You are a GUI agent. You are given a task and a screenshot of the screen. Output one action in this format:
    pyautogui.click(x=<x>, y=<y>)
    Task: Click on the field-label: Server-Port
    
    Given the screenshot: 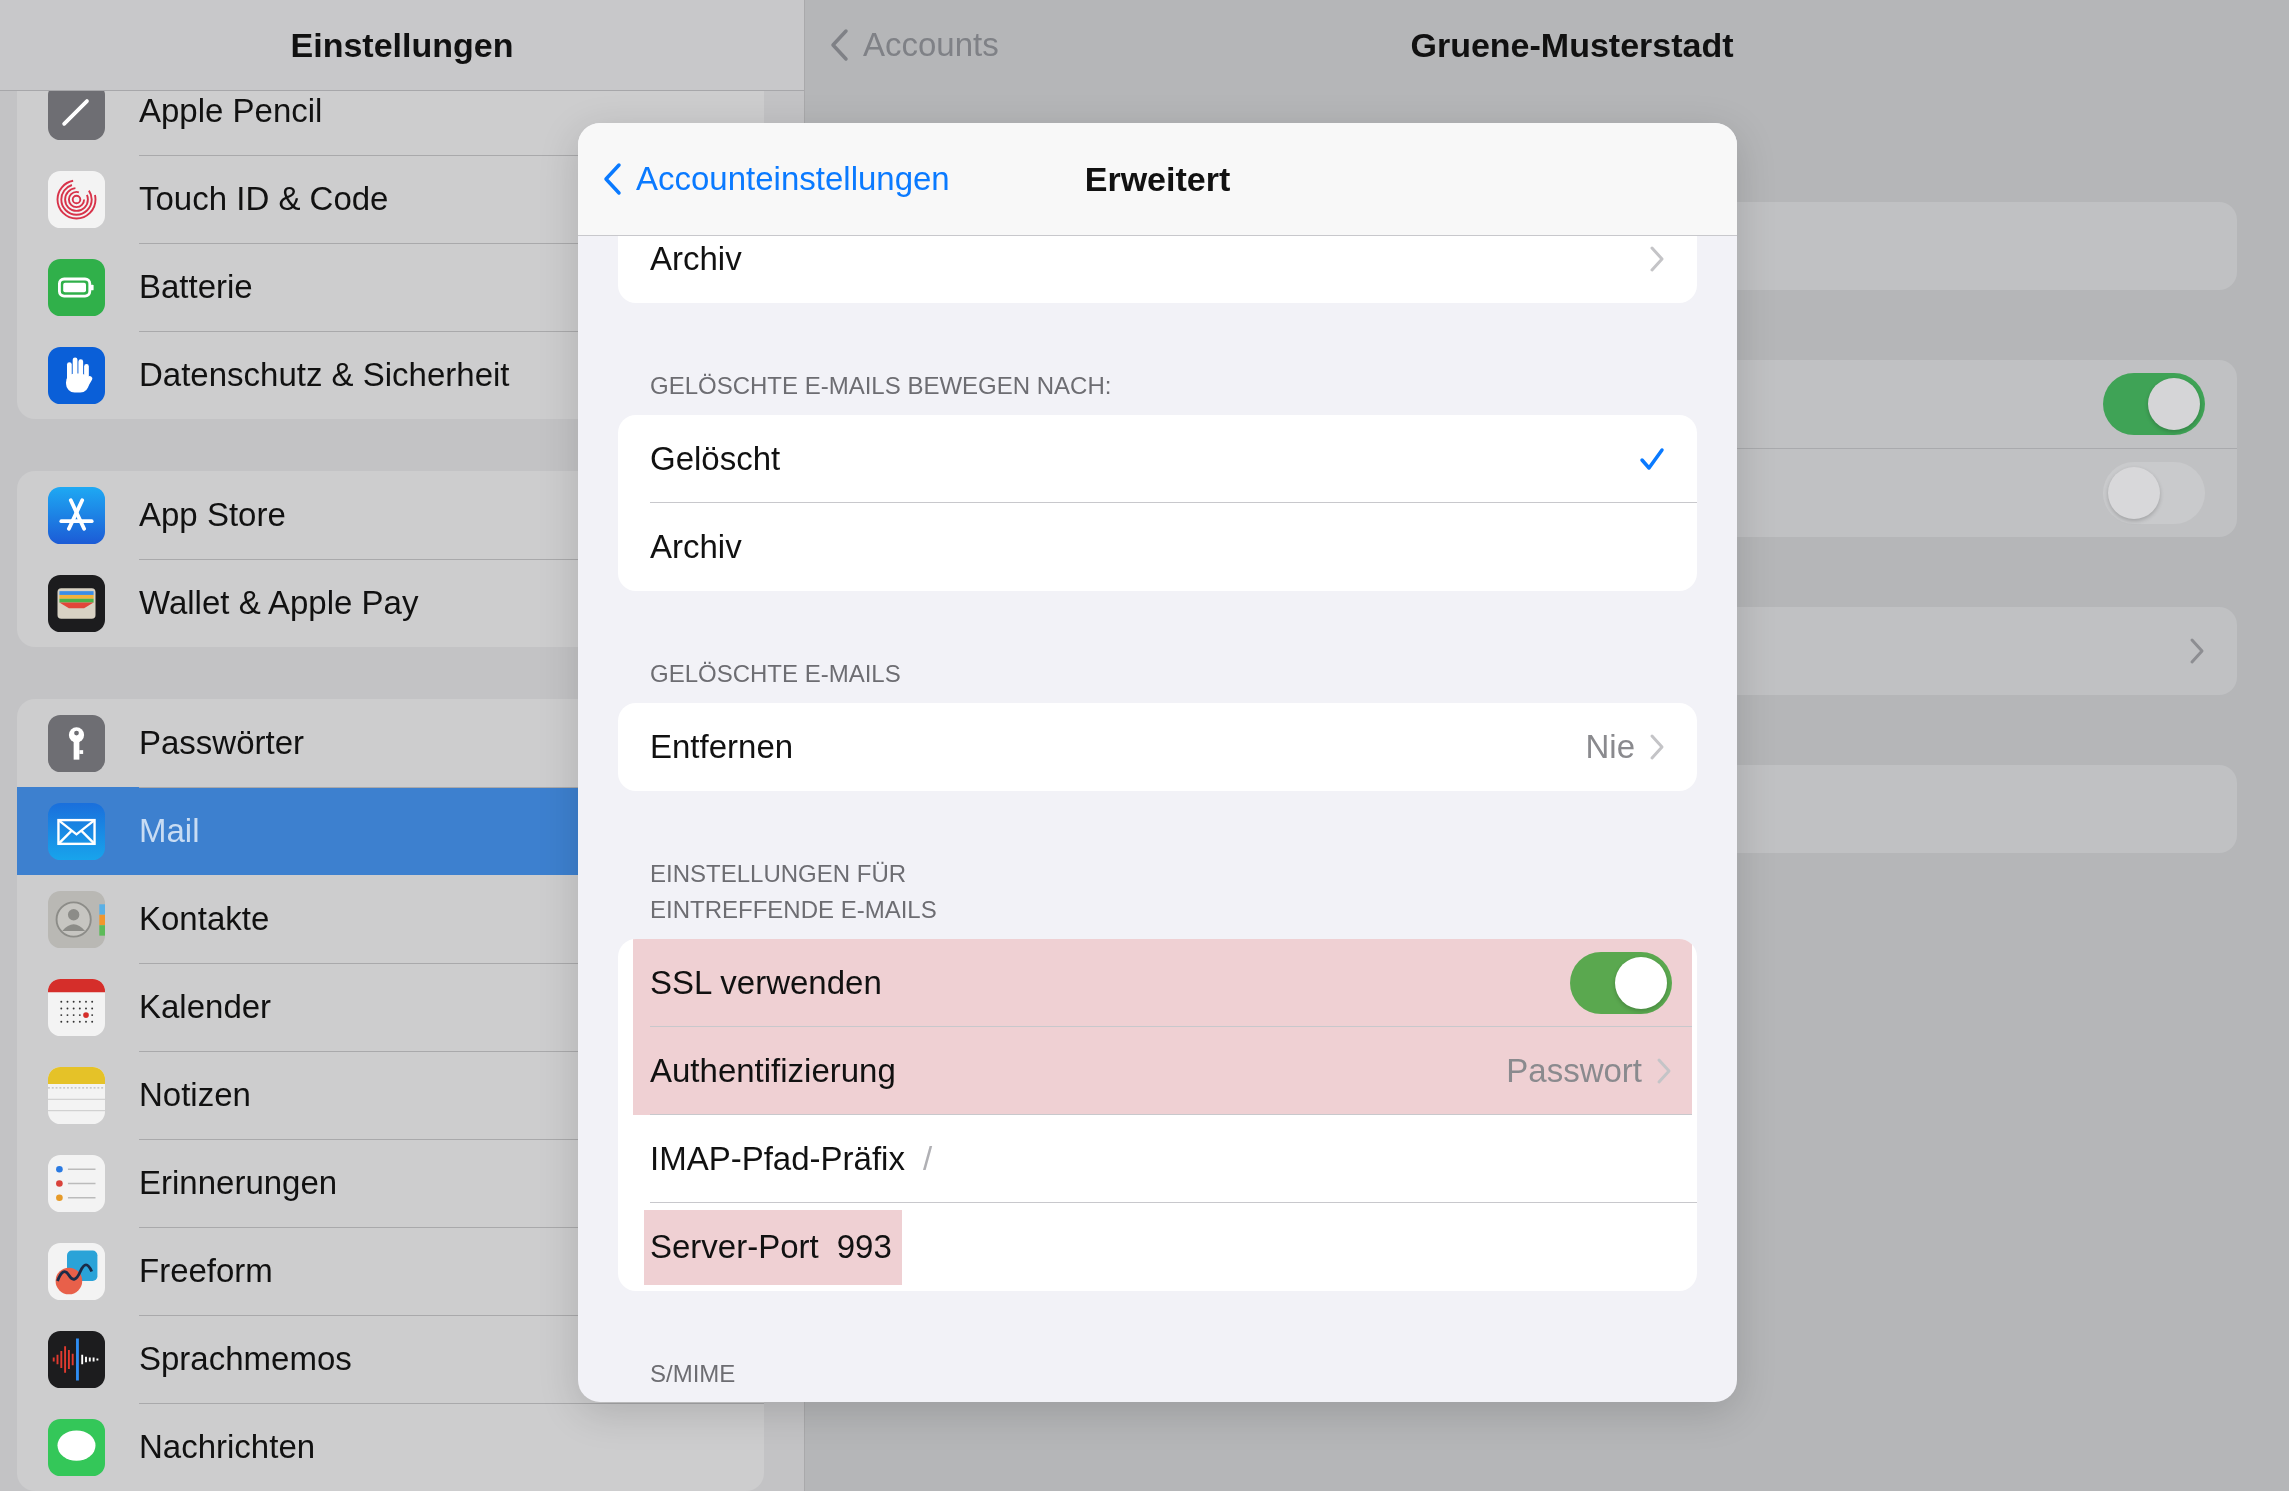 What is the action you would take?
    pyautogui.click(x=734, y=1247)
    